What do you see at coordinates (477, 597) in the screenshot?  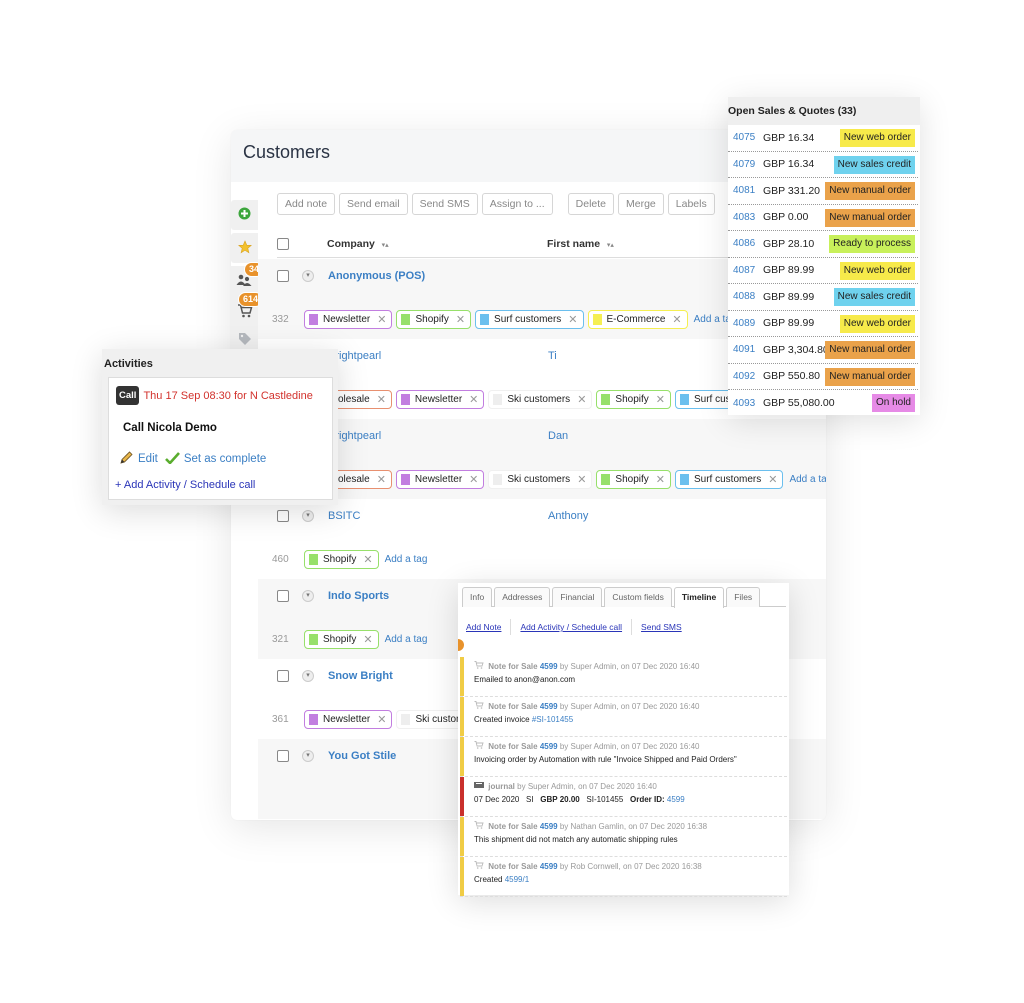 I see `tab-info: Info` at bounding box center [477, 597].